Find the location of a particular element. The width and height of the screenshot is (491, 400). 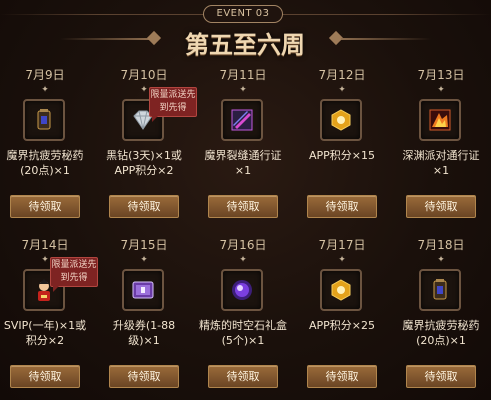

reward-description: 深渊派对通行证×1 is located at coordinates (441, 163).